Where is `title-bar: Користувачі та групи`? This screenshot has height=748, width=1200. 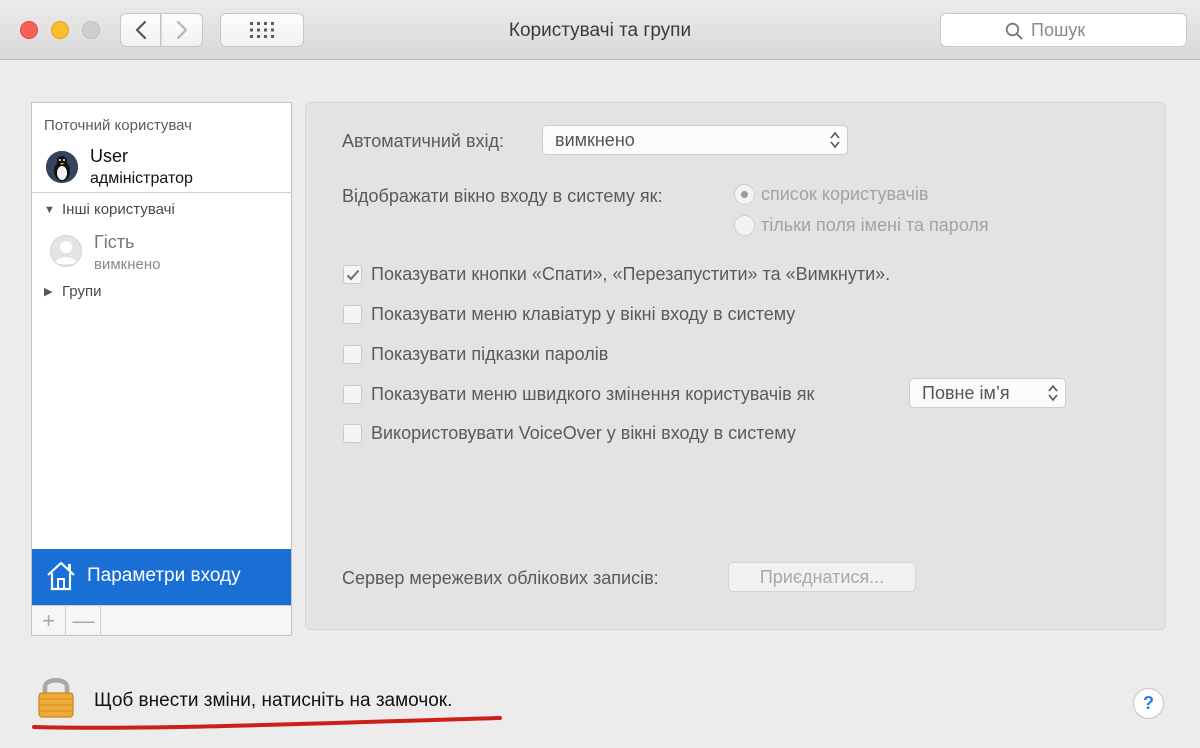
title-bar: Користувачі та групи is located at coordinates (600, 30).